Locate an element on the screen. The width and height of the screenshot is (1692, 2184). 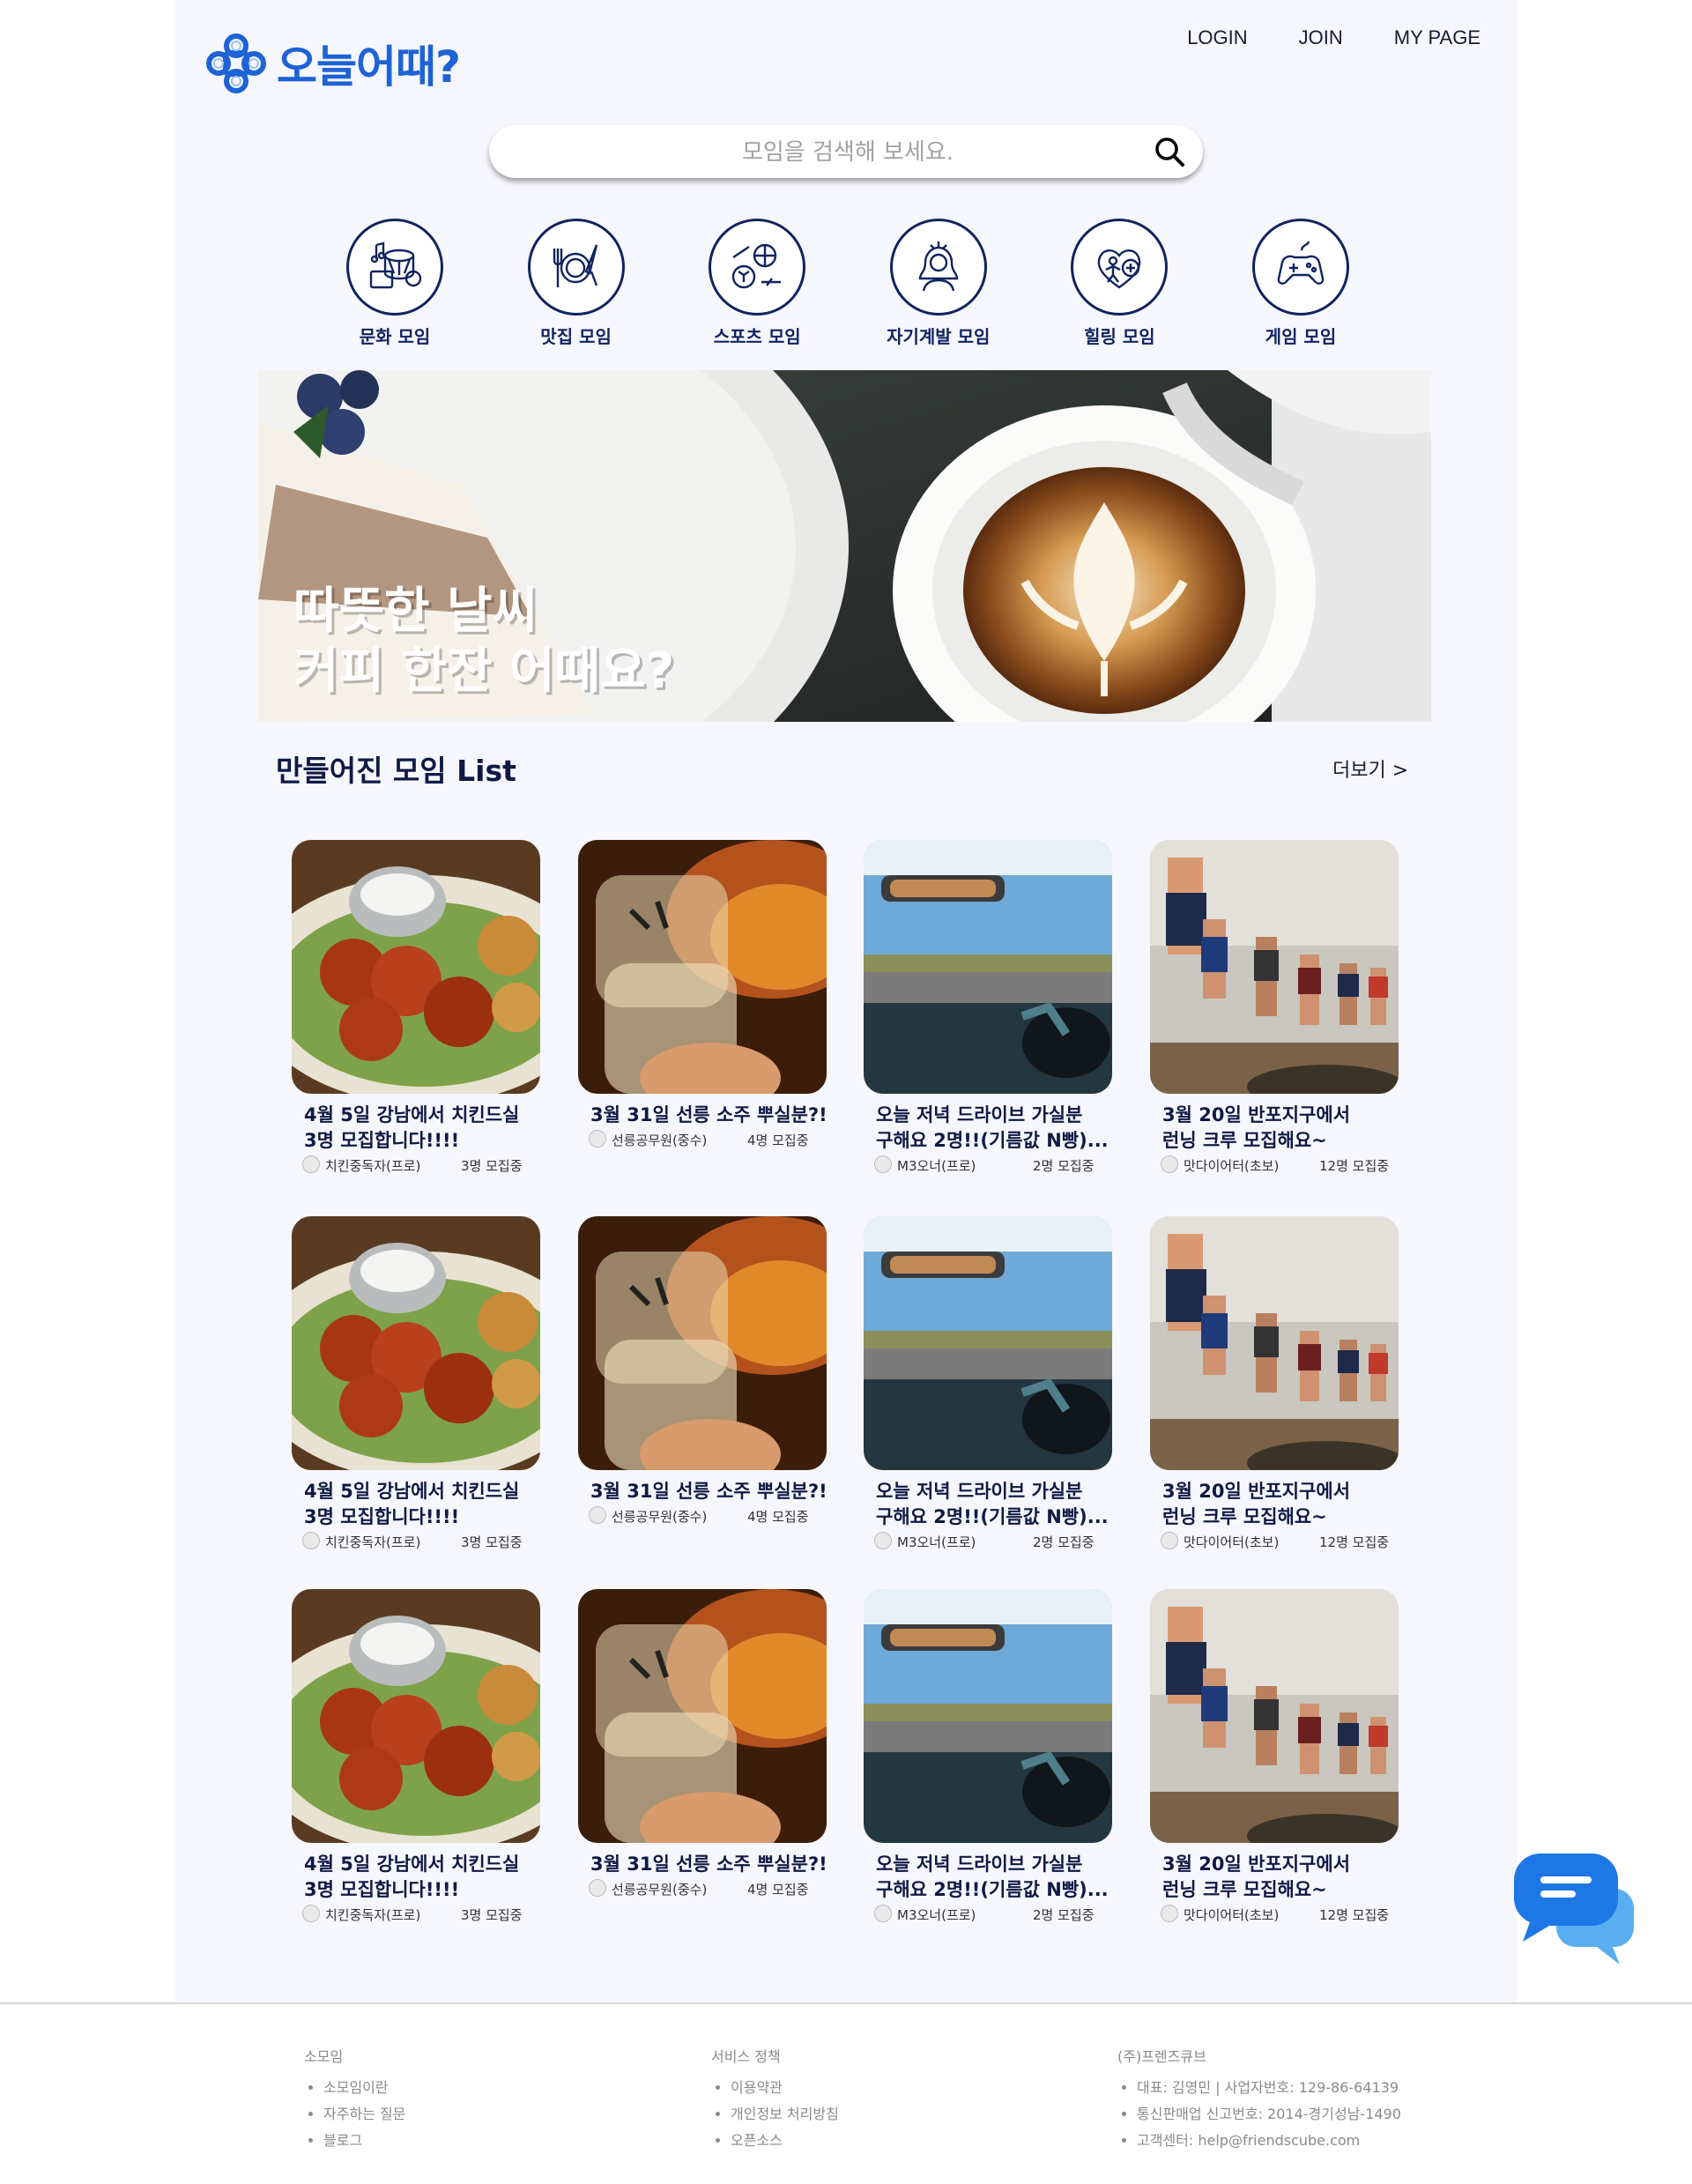
card-meta: 맛다이어터(초보) 12명 모집중 is located at coordinates (1278, 1165).